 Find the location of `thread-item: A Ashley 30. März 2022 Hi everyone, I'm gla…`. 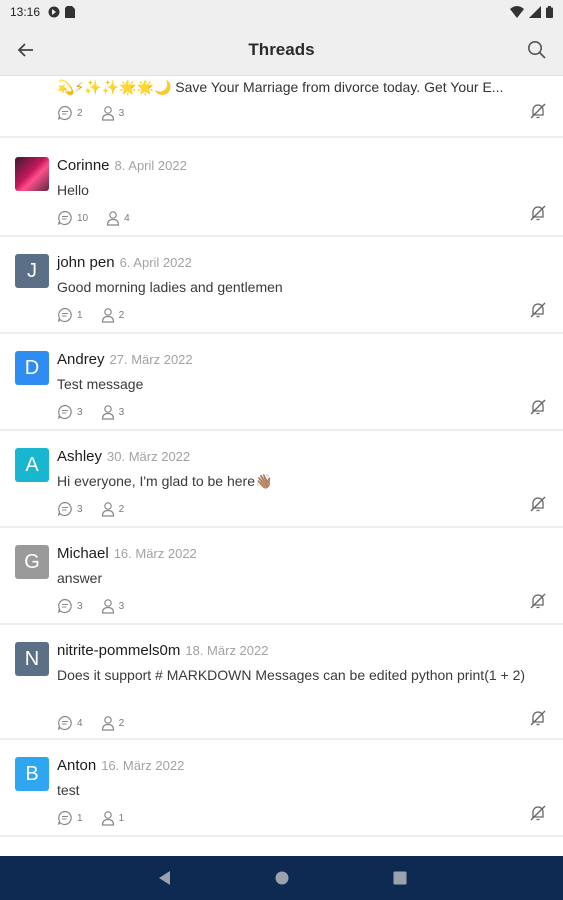

thread-item: A Ashley 30. März 2022 Hi everyone, I'm gla… is located at coordinates (281, 479).